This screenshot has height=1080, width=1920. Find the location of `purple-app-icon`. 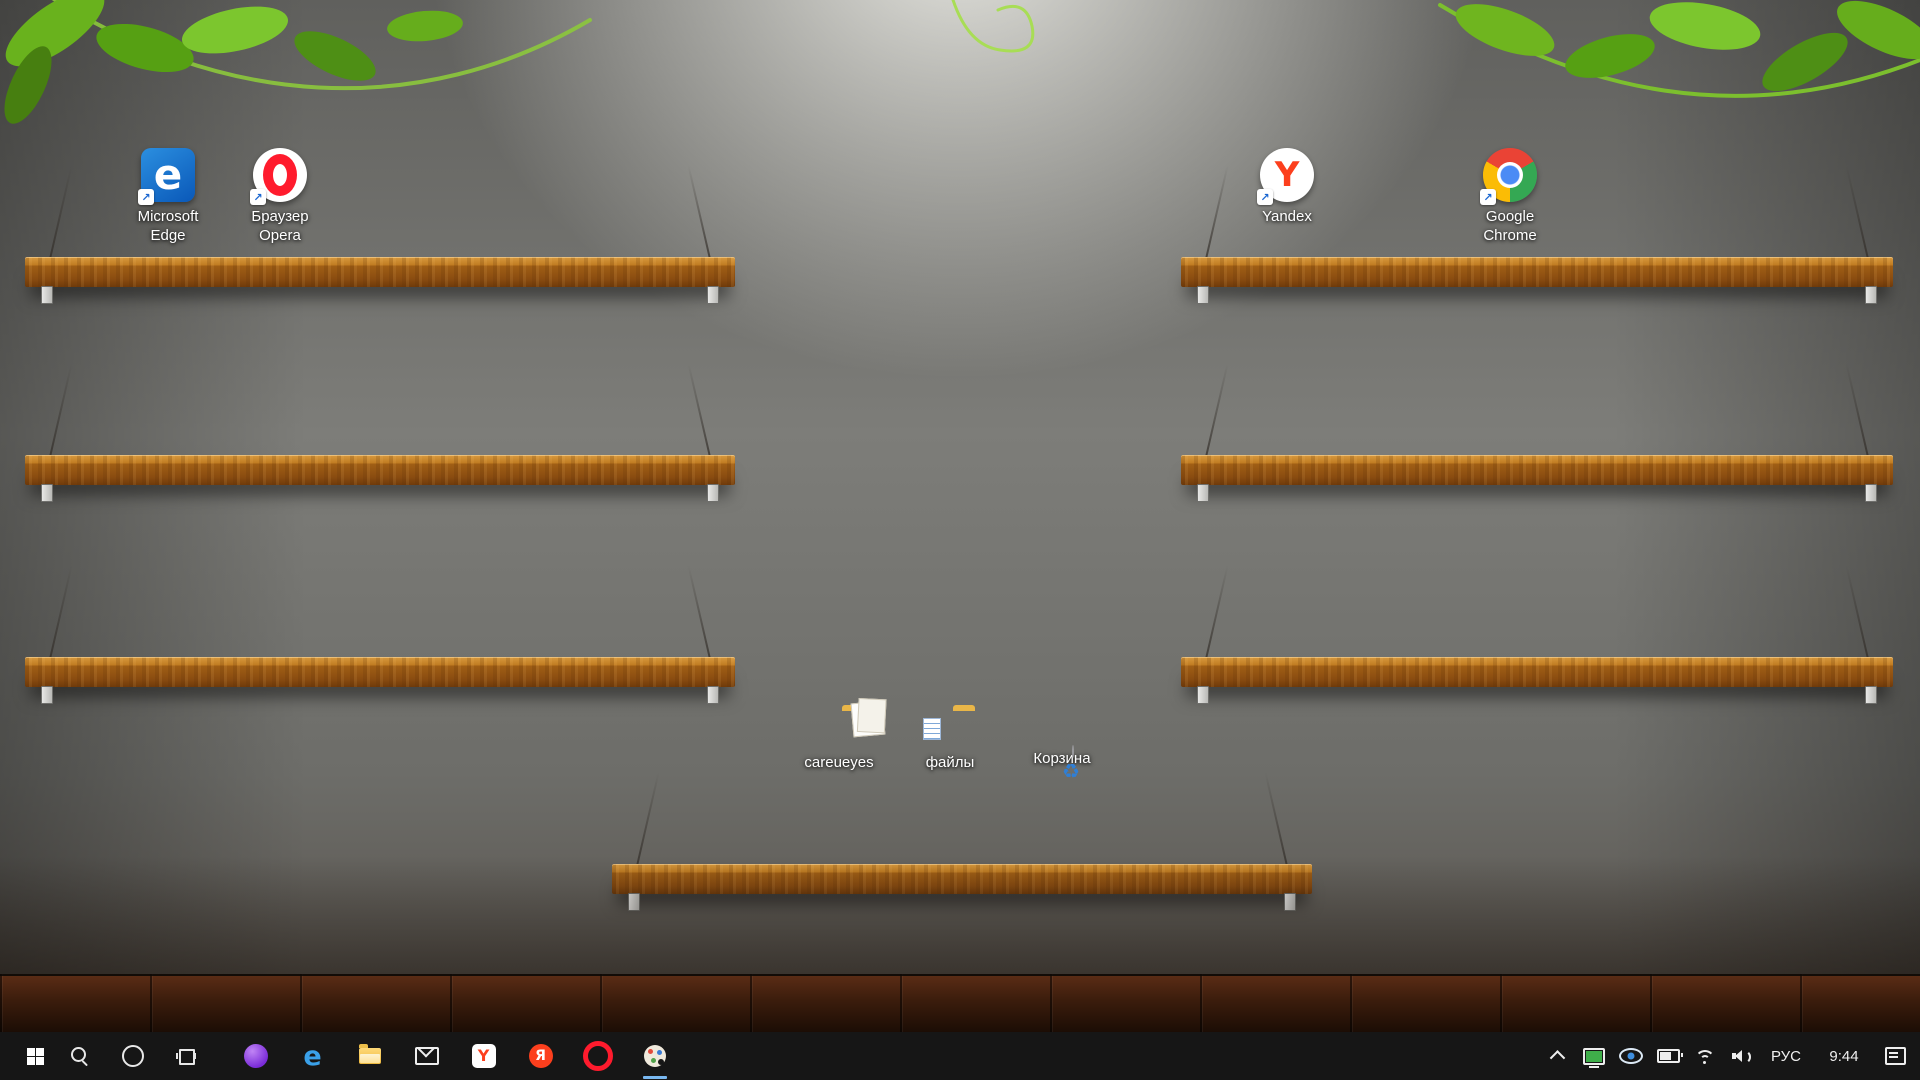

purple-app-icon is located at coordinates (255, 1056).